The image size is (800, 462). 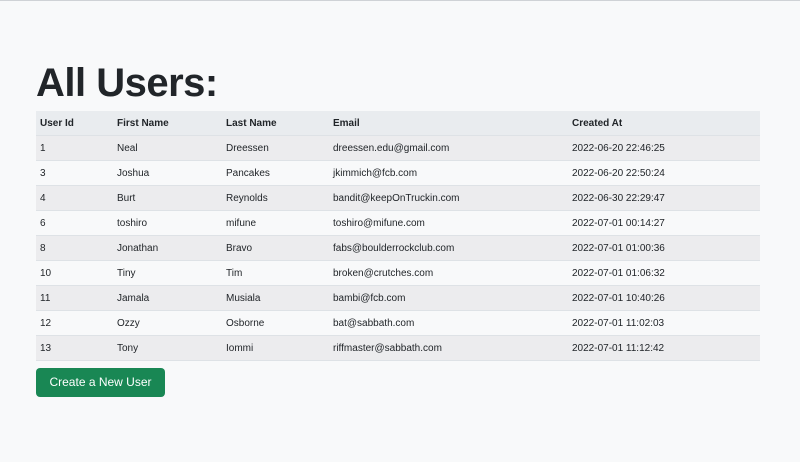 I want to click on cell-email: dreessen.edu@gmail.com, so click(x=448, y=148).